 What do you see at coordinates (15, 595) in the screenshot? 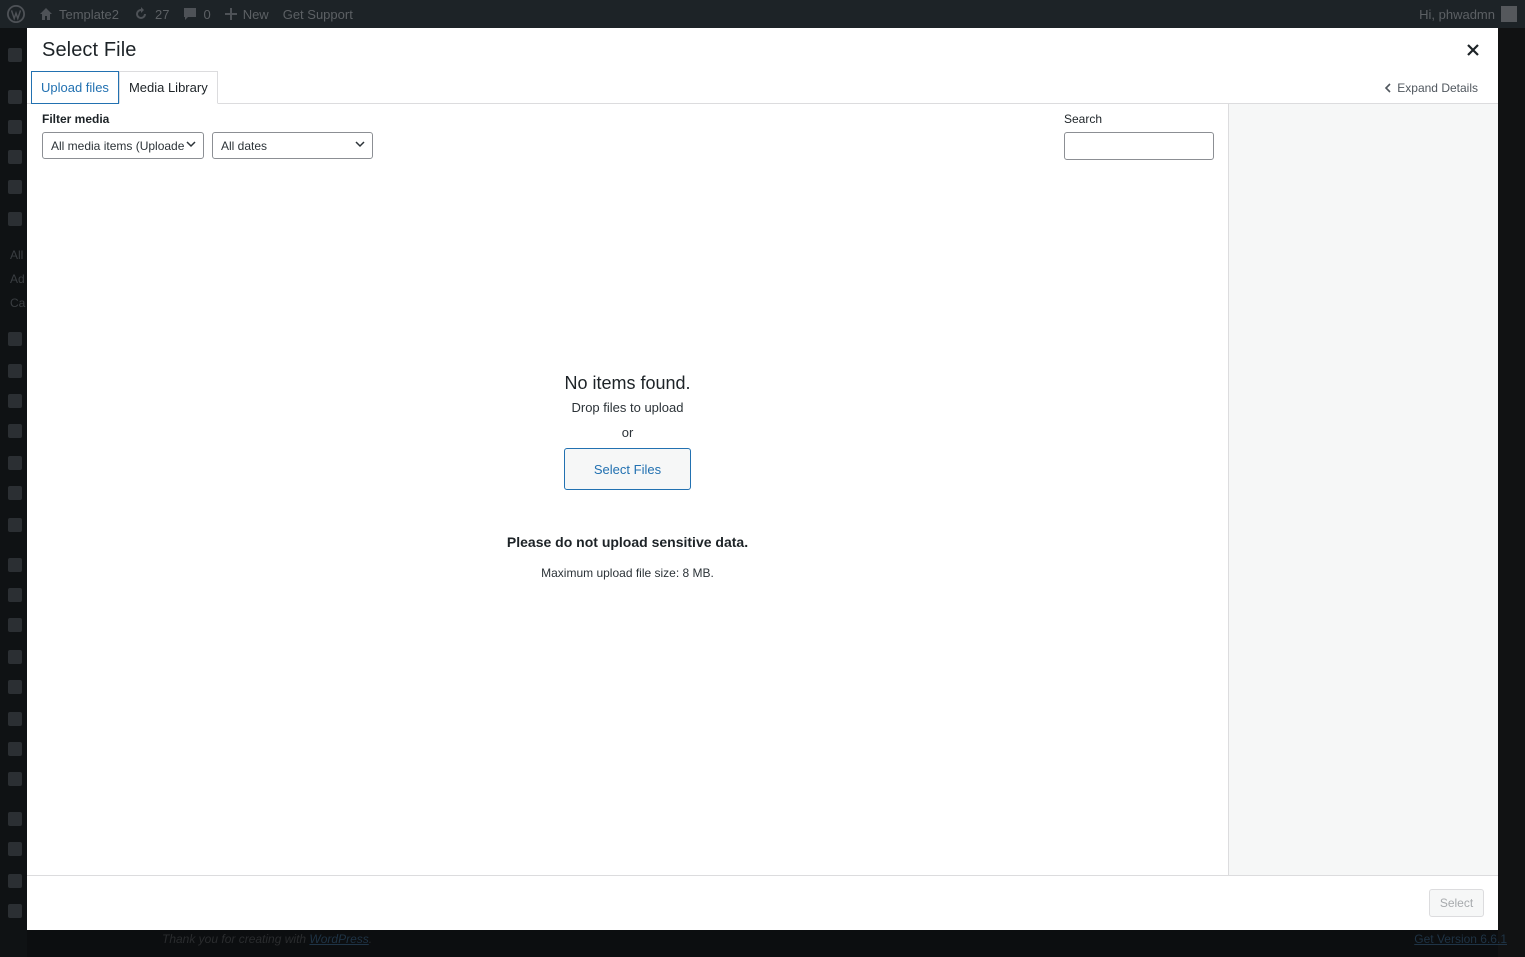
I see `plugins-icon` at bounding box center [15, 595].